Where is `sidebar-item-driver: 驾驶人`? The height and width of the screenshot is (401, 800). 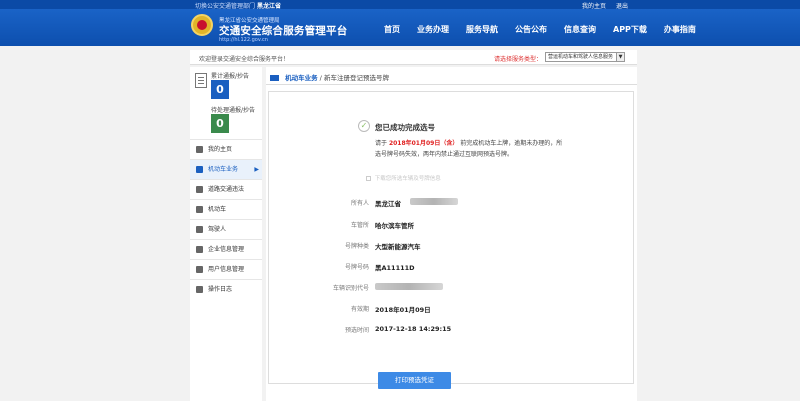
sidebar-item-driver: 驾驶人 is located at coordinates (226, 229).